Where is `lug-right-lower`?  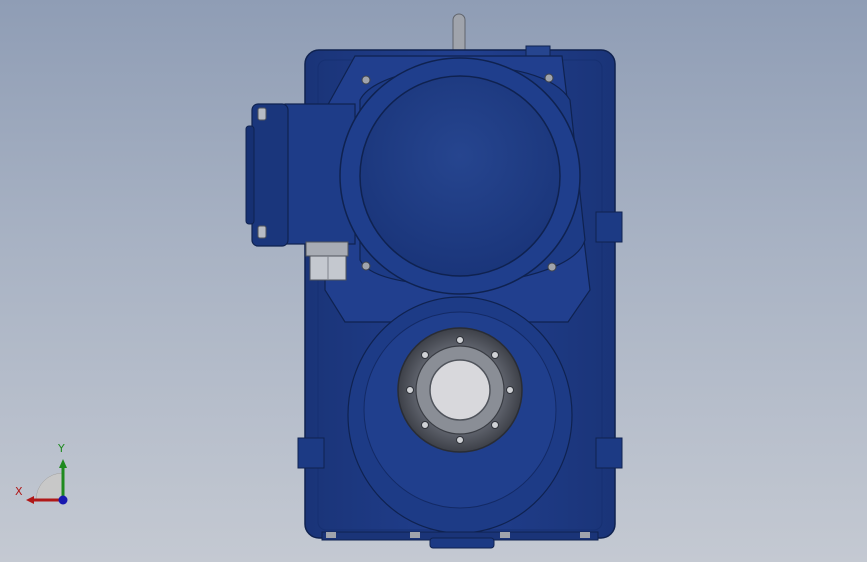 lug-right-lower is located at coordinates (609, 453).